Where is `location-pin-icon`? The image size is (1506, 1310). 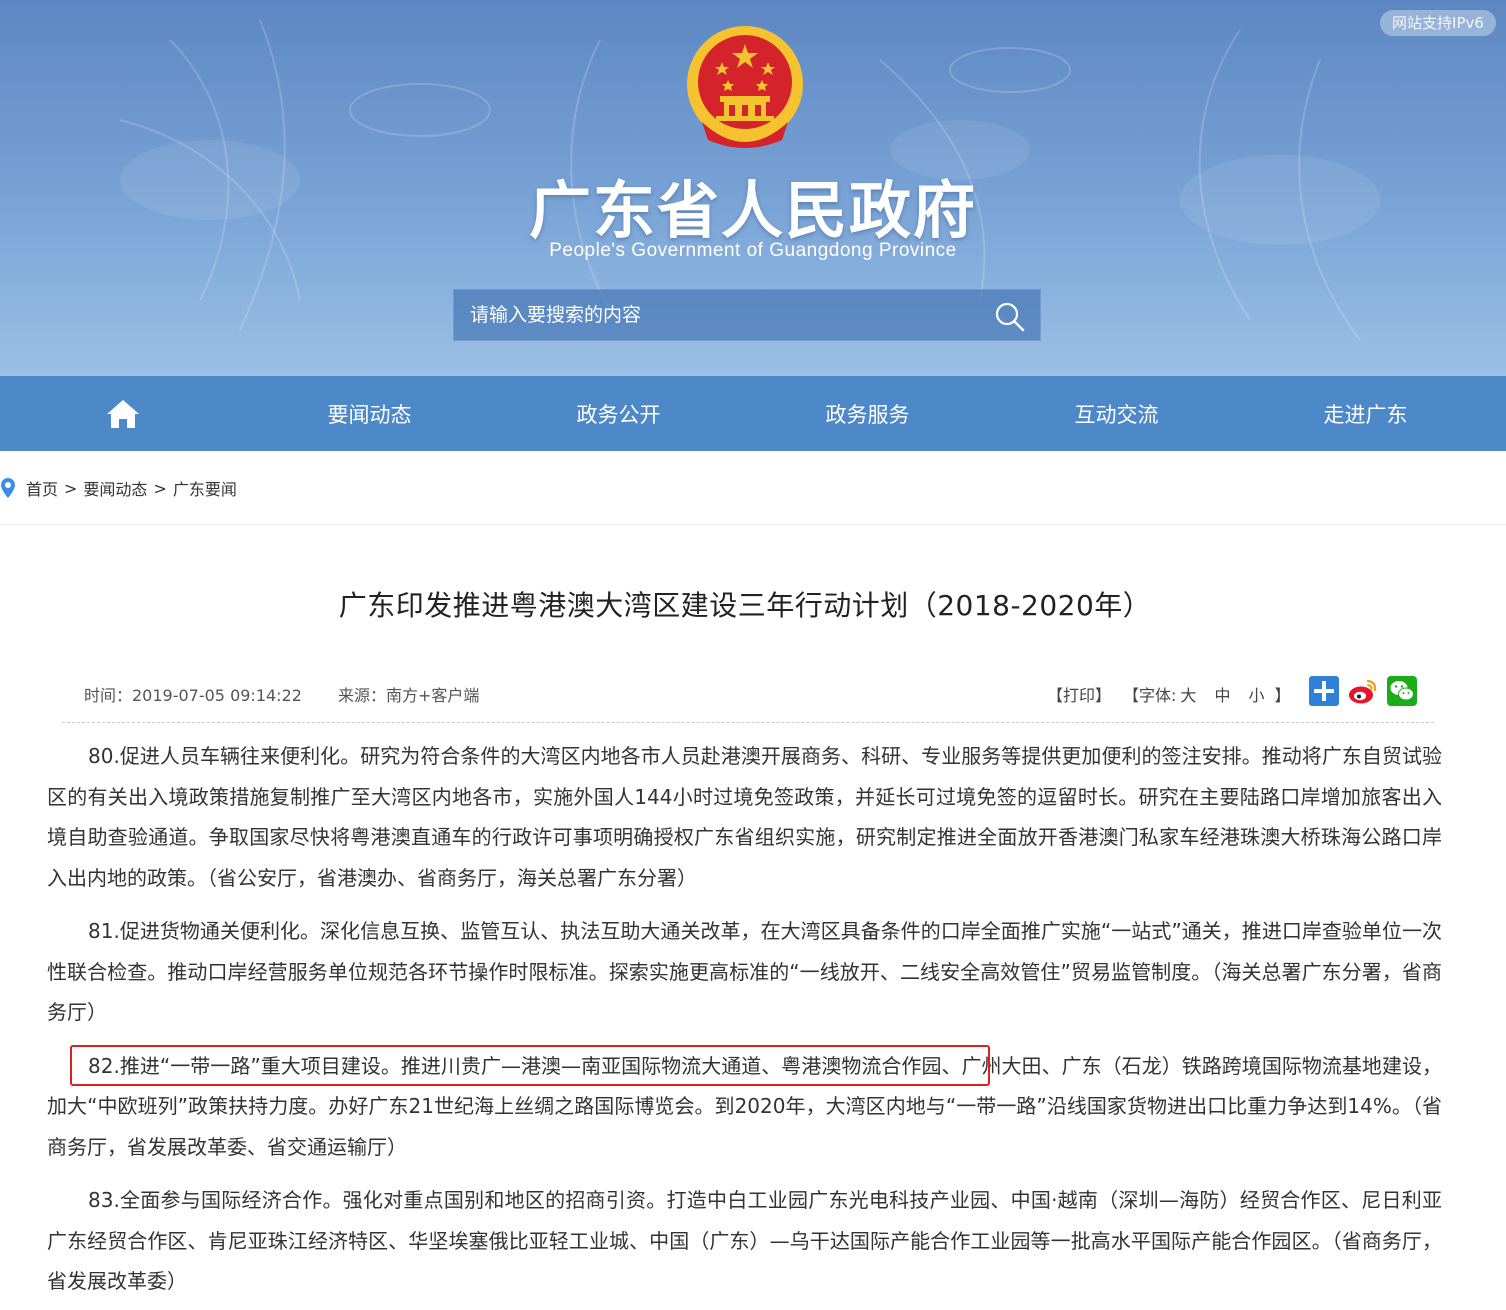
location-pin-icon is located at coordinates (8, 488).